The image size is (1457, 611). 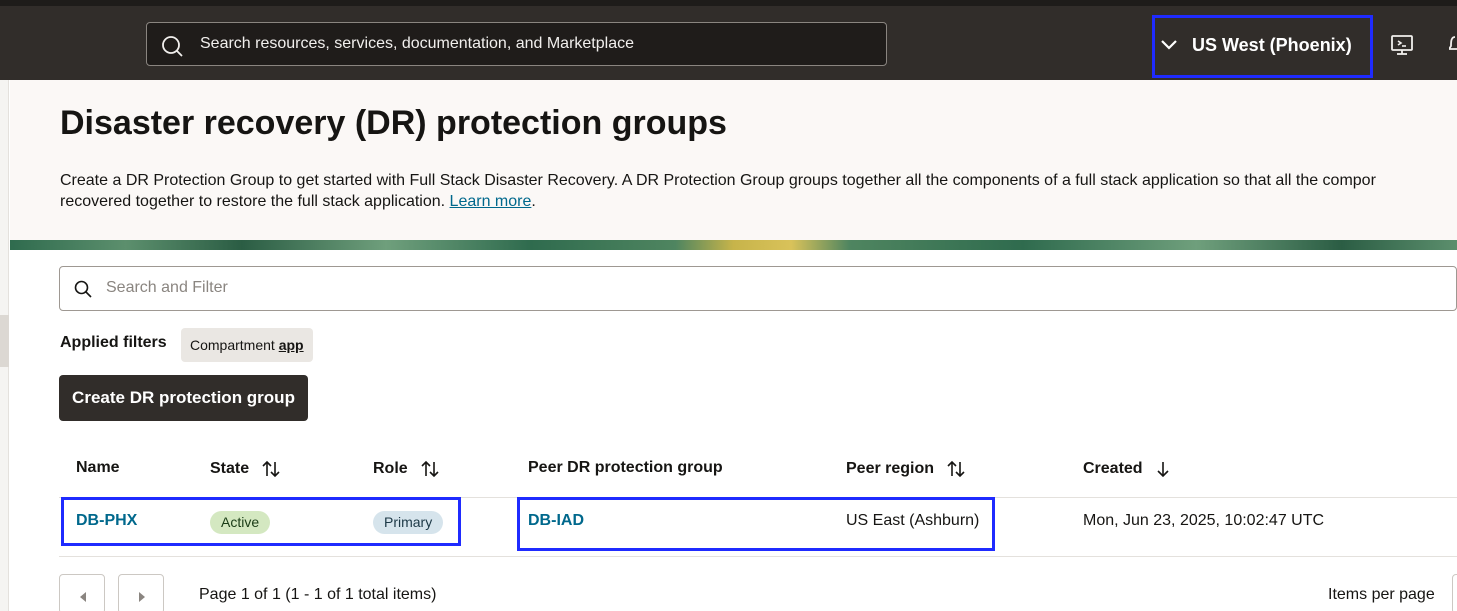 I want to click on region-label: US West (Phoenix), so click(x=1272, y=45).